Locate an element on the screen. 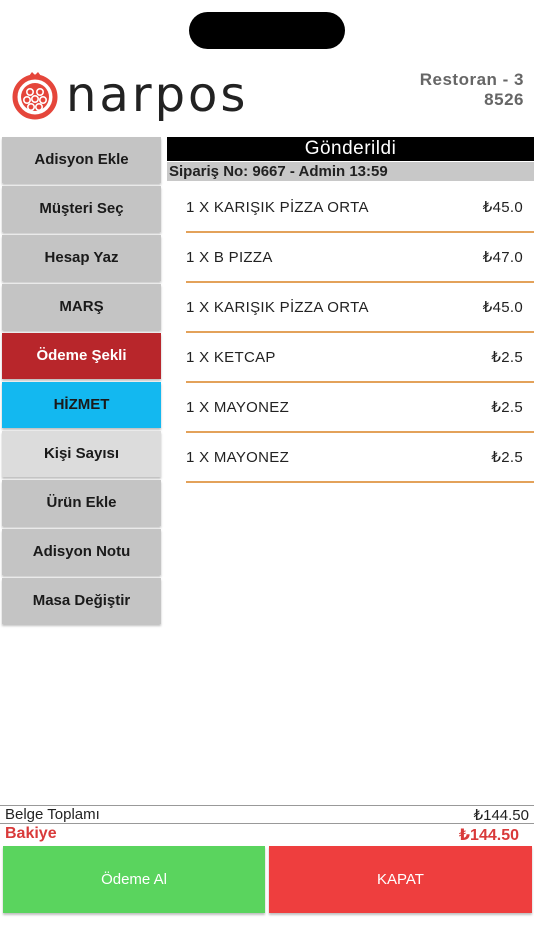  item-price: ₺47.0 is located at coordinates (502, 257).